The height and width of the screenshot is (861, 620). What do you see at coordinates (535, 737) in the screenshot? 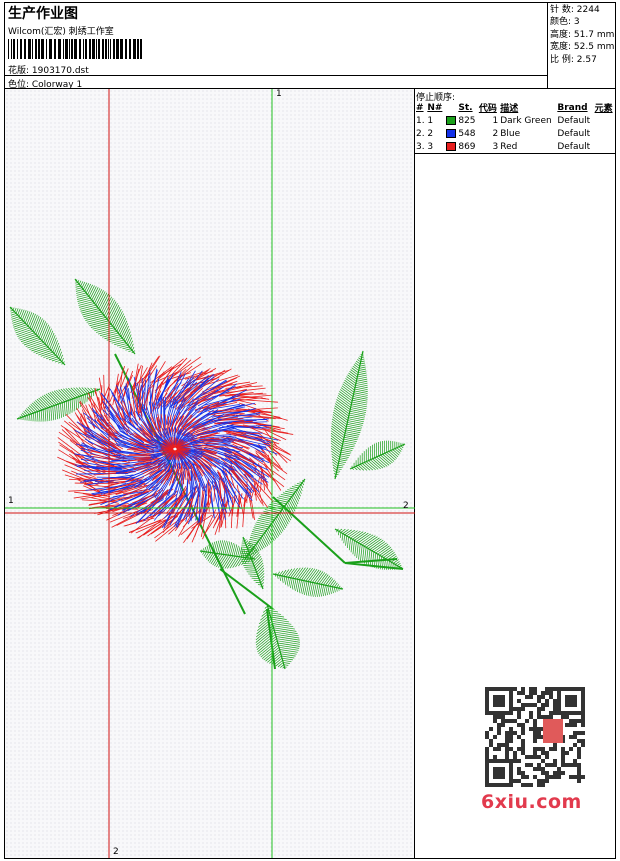
I see `qr-code-icon` at bounding box center [535, 737].